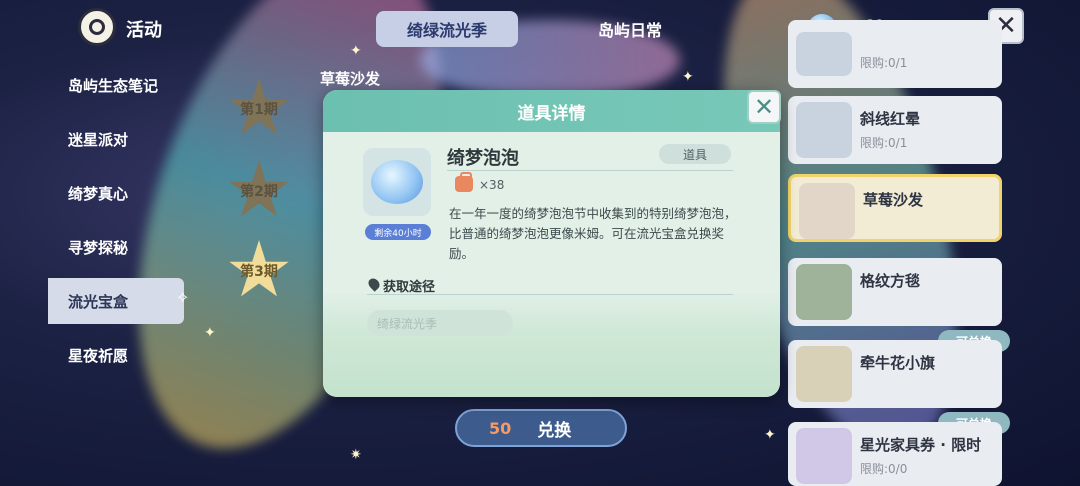  I want to click on item-name: 草莓沙发, so click(893, 200).